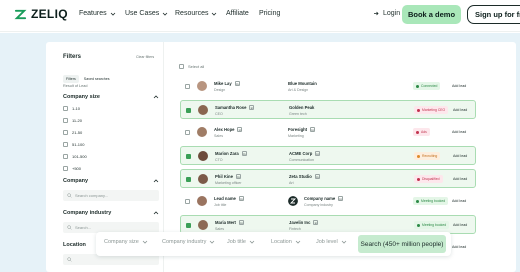  What do you see at coordinates (181, 66) in the screenshot?
I see `select-all-checkbox` at bounding box center [181, 66].